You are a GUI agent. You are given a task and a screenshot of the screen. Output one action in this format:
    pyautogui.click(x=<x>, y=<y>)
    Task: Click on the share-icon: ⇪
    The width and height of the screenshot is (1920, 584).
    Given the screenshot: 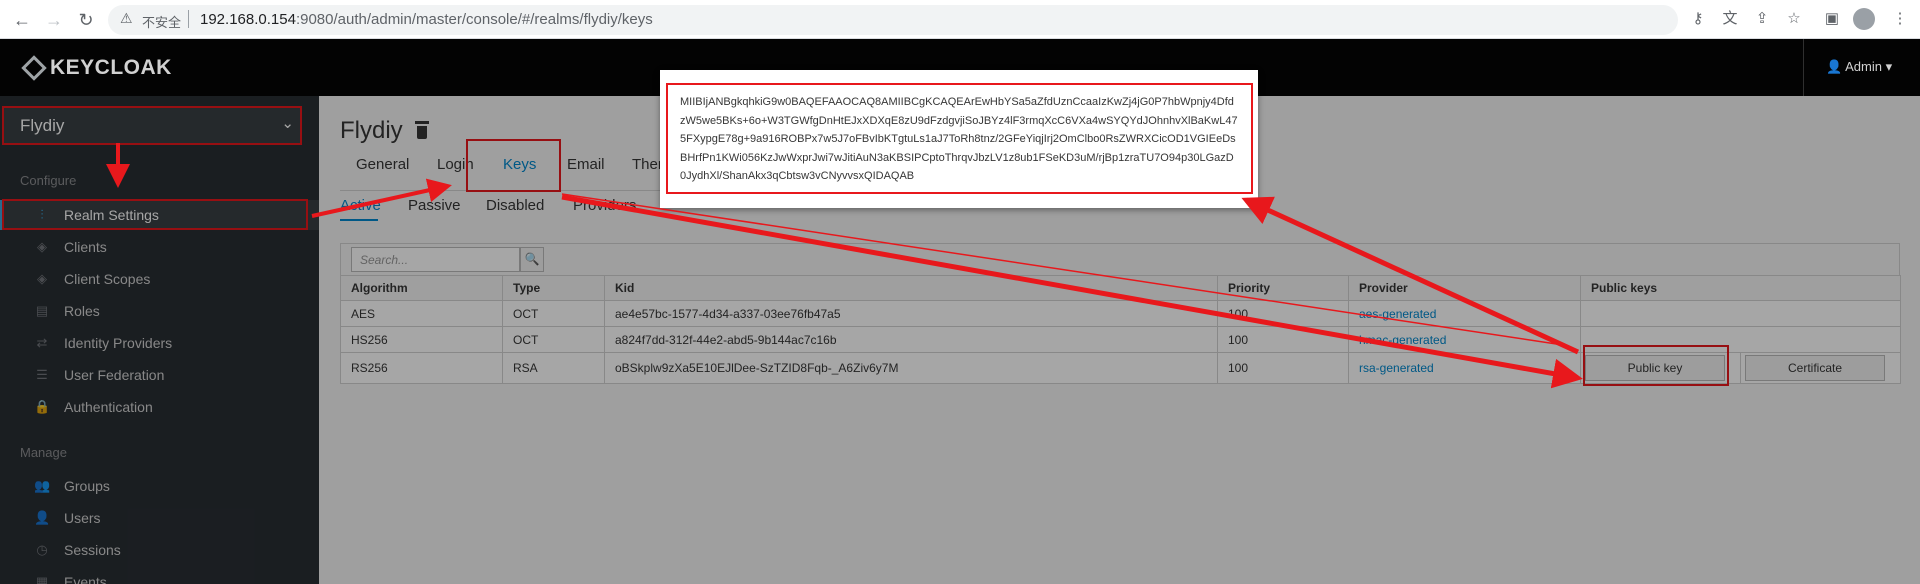 What is the action you would take?
    pyautogui.click(x=1762, y=19)
    